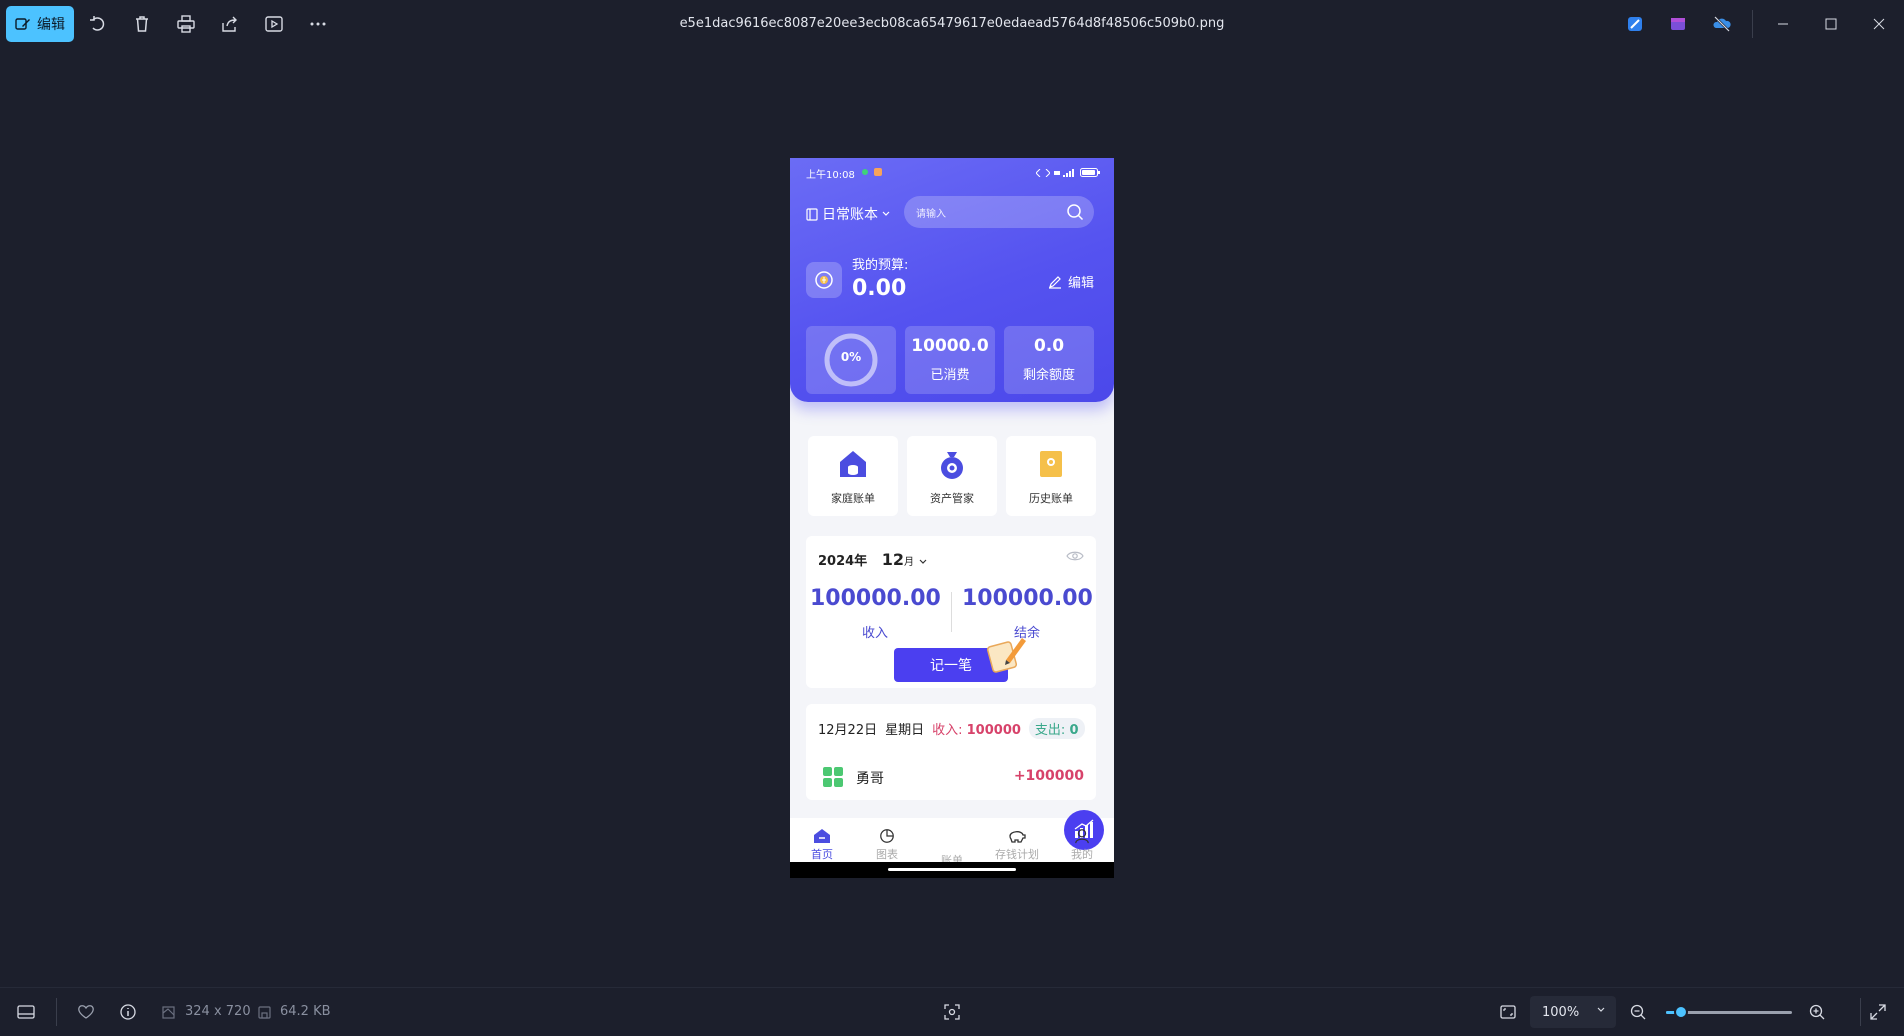  I want to click on tab-label: 我的, so click(1082, 854).